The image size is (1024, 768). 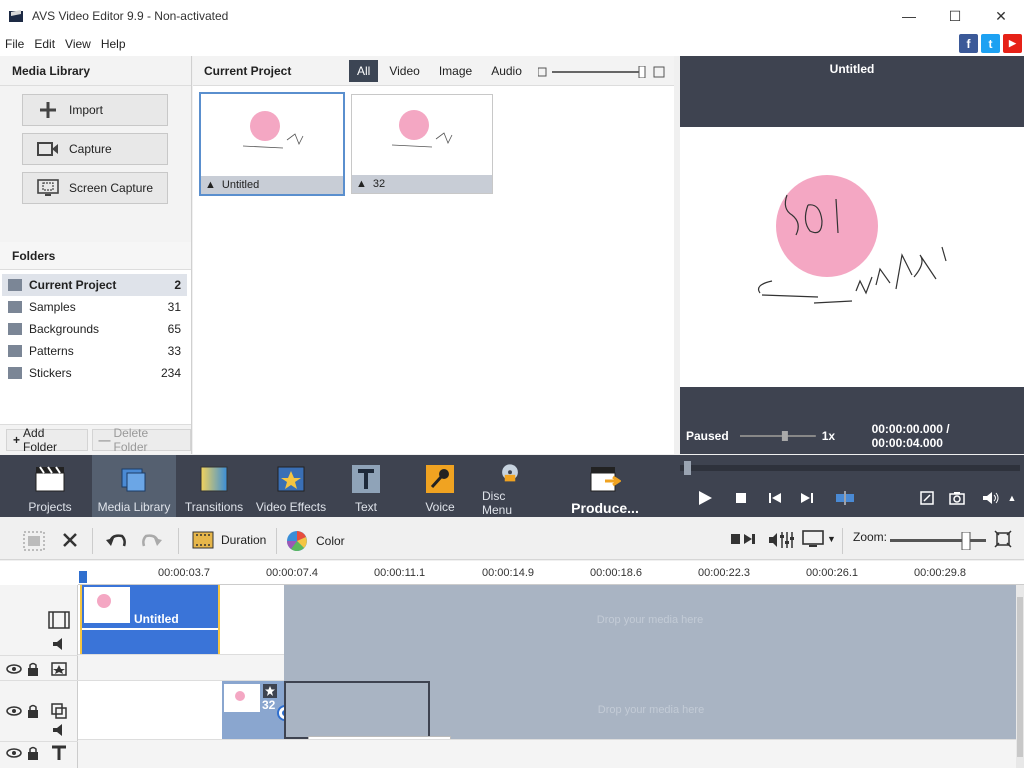 I want to click on undo-button, so click(x=116, y=540).